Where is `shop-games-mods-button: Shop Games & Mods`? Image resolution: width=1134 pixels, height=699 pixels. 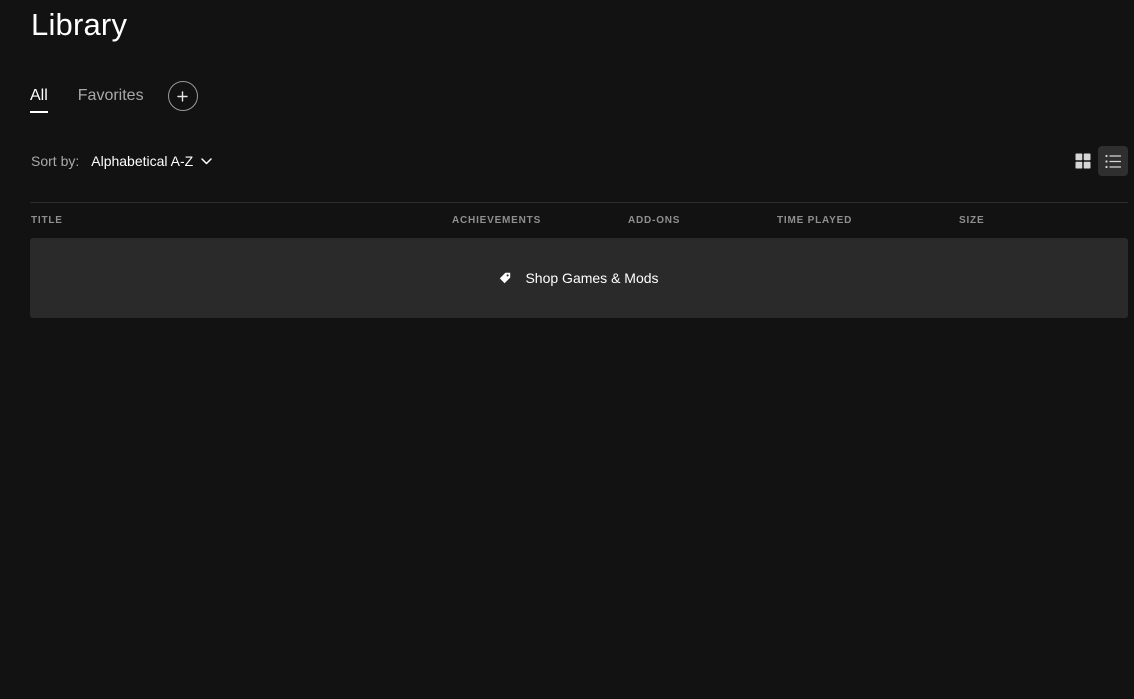
shop-games-mods-button: Shop Games & Mods is located at coordinates (579, 278).